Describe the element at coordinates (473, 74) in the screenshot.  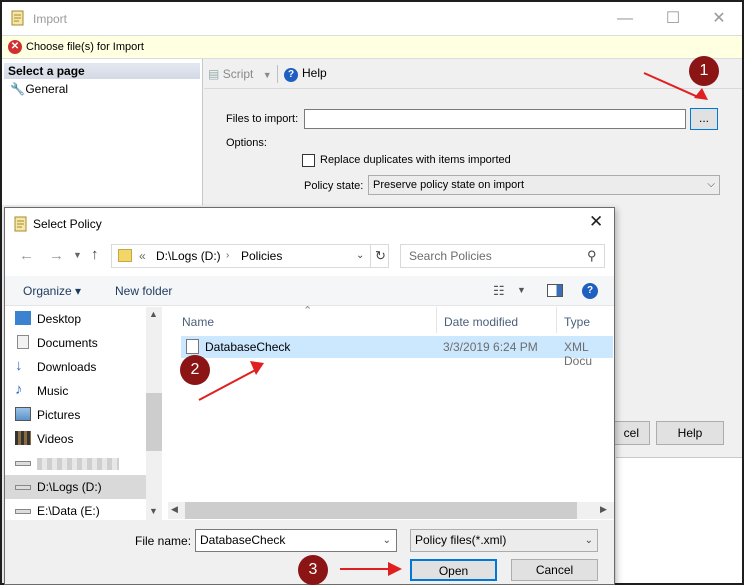
I see `toolbar: ▤ Script ▼ ? Help` at that location.